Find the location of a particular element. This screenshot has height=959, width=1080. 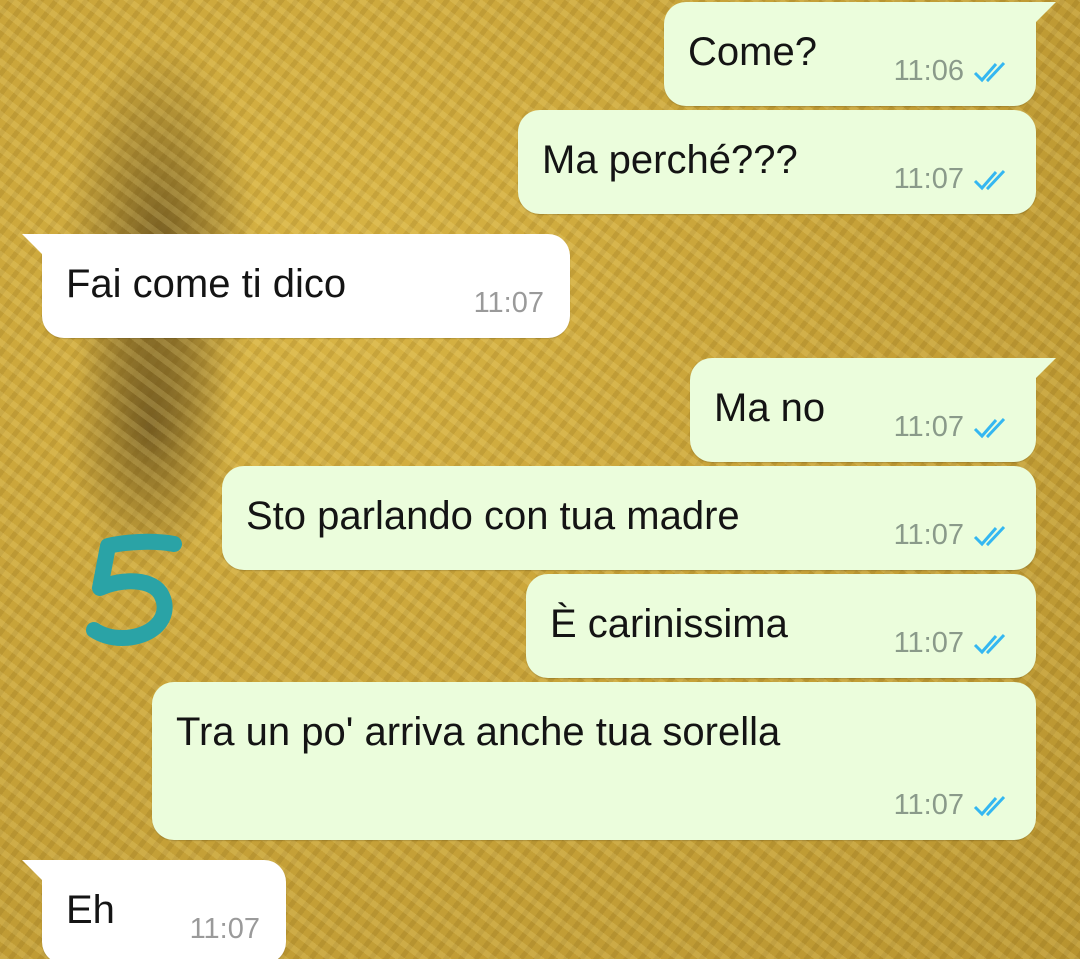

message-text: Sto parlando con tua madre is located at coordinates (493, 516).